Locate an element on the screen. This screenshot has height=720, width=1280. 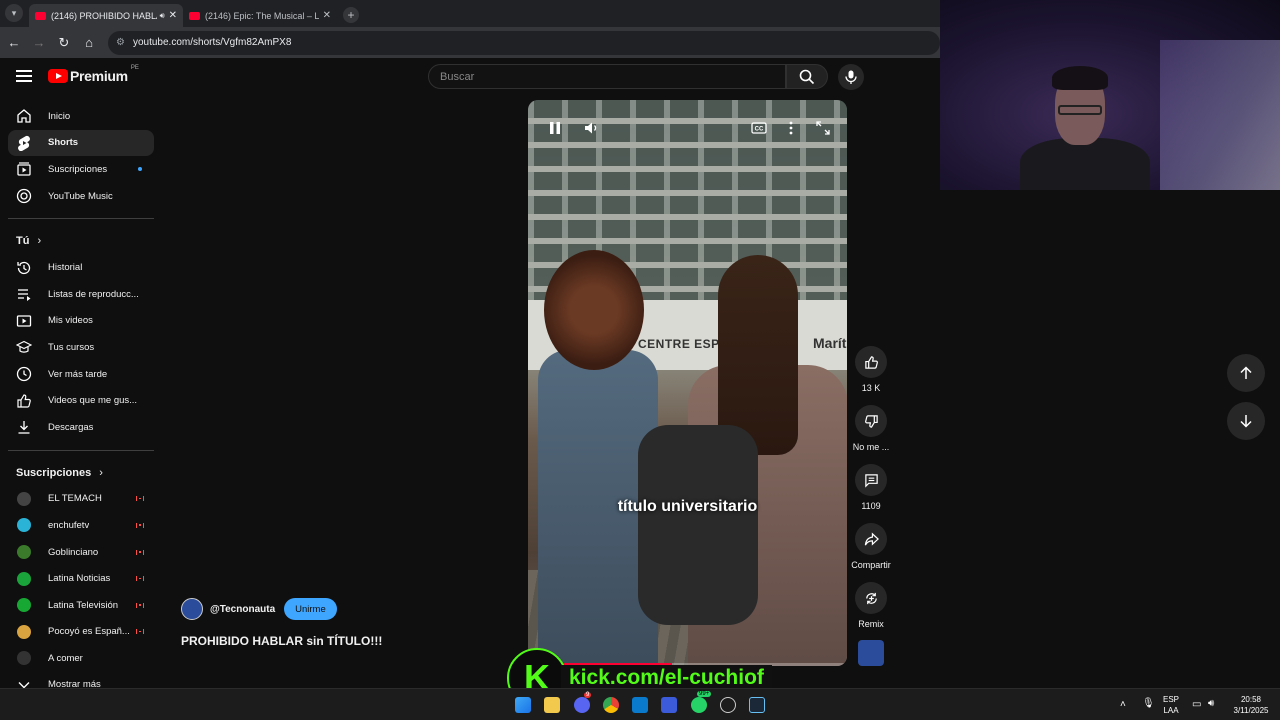
reload-icon: ↻ is located at coordinates (64, 43).